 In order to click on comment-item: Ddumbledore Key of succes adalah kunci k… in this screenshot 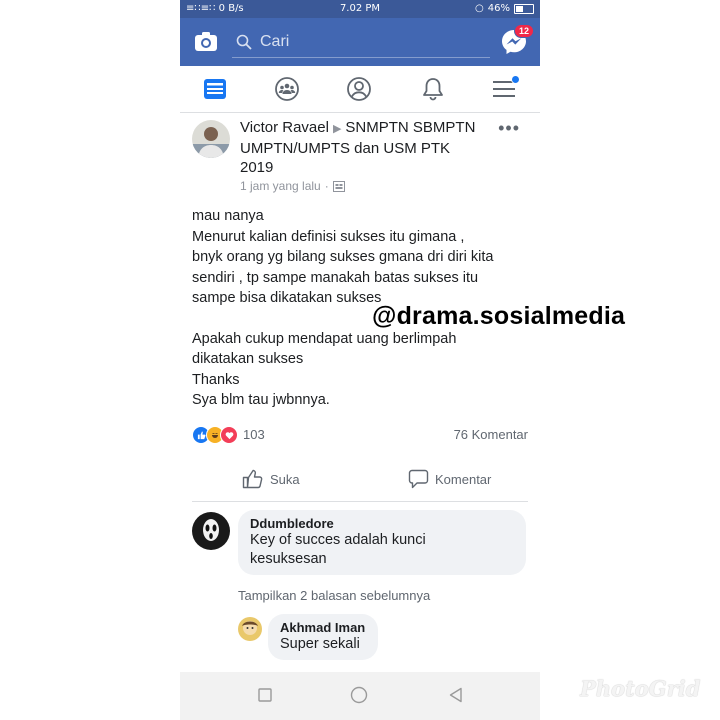, I will do `click(362, 545)`.